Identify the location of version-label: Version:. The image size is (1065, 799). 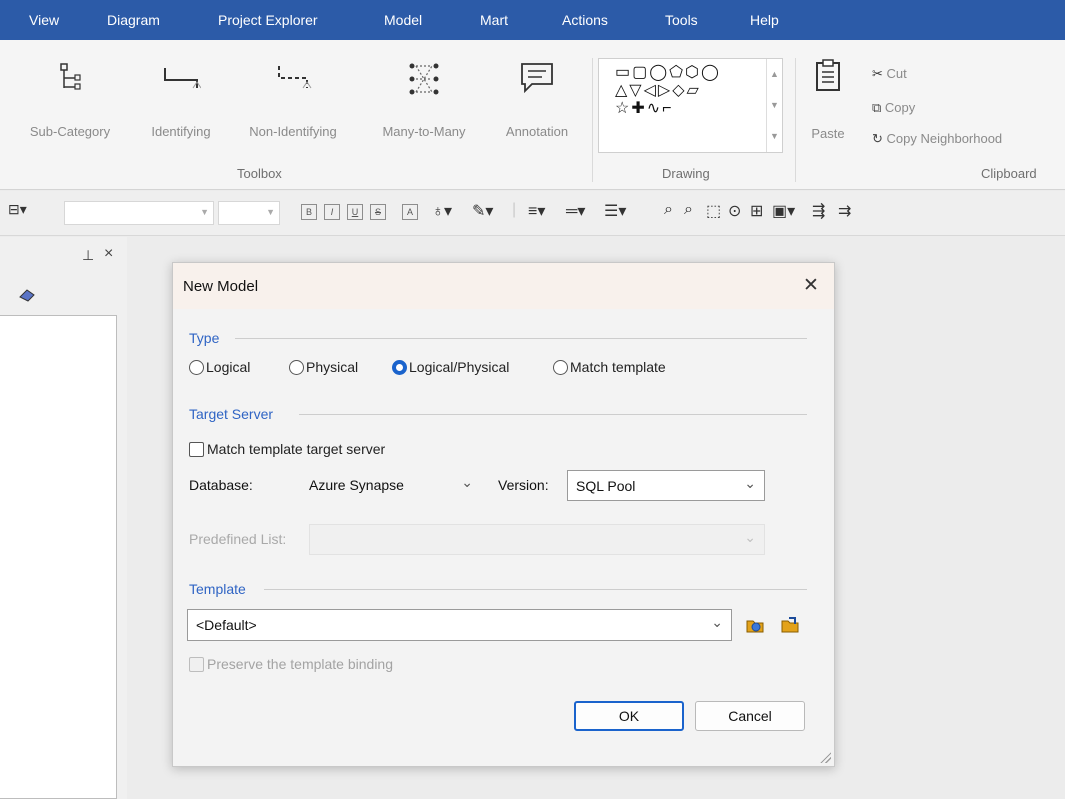
(523, 485).